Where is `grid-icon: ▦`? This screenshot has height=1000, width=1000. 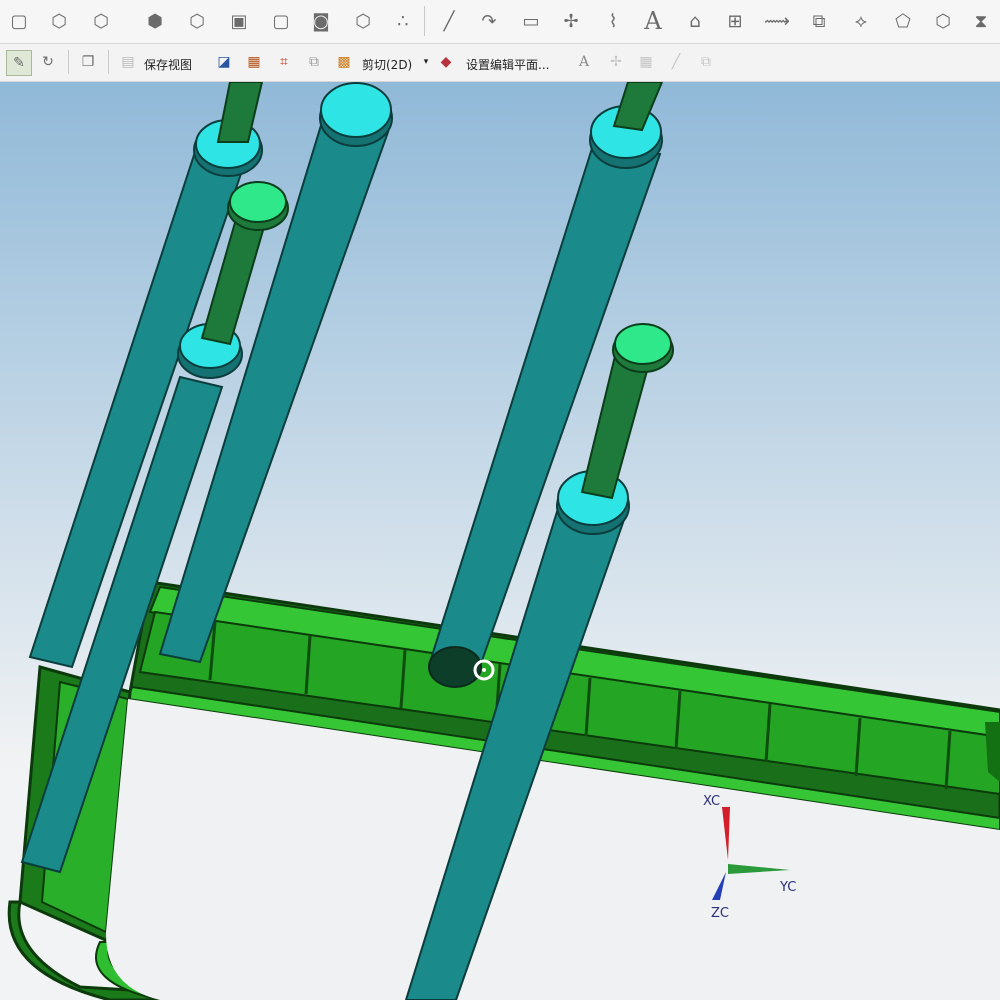
grid-icon: ▦ is located at coordinates (254, 62).